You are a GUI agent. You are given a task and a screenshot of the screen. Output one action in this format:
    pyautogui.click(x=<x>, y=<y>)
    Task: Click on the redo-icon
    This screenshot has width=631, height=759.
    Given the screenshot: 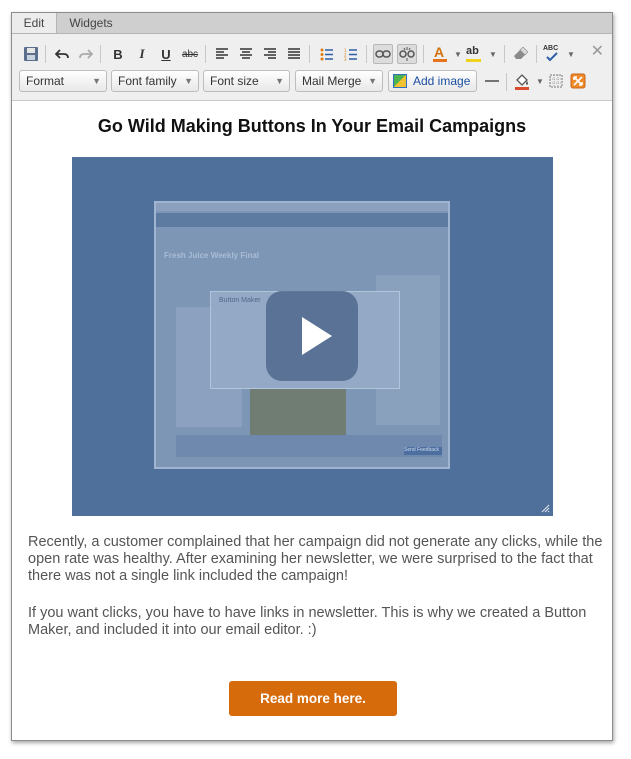 What is the action you would take?
    pyautogui.click(x=86, y=54)
    